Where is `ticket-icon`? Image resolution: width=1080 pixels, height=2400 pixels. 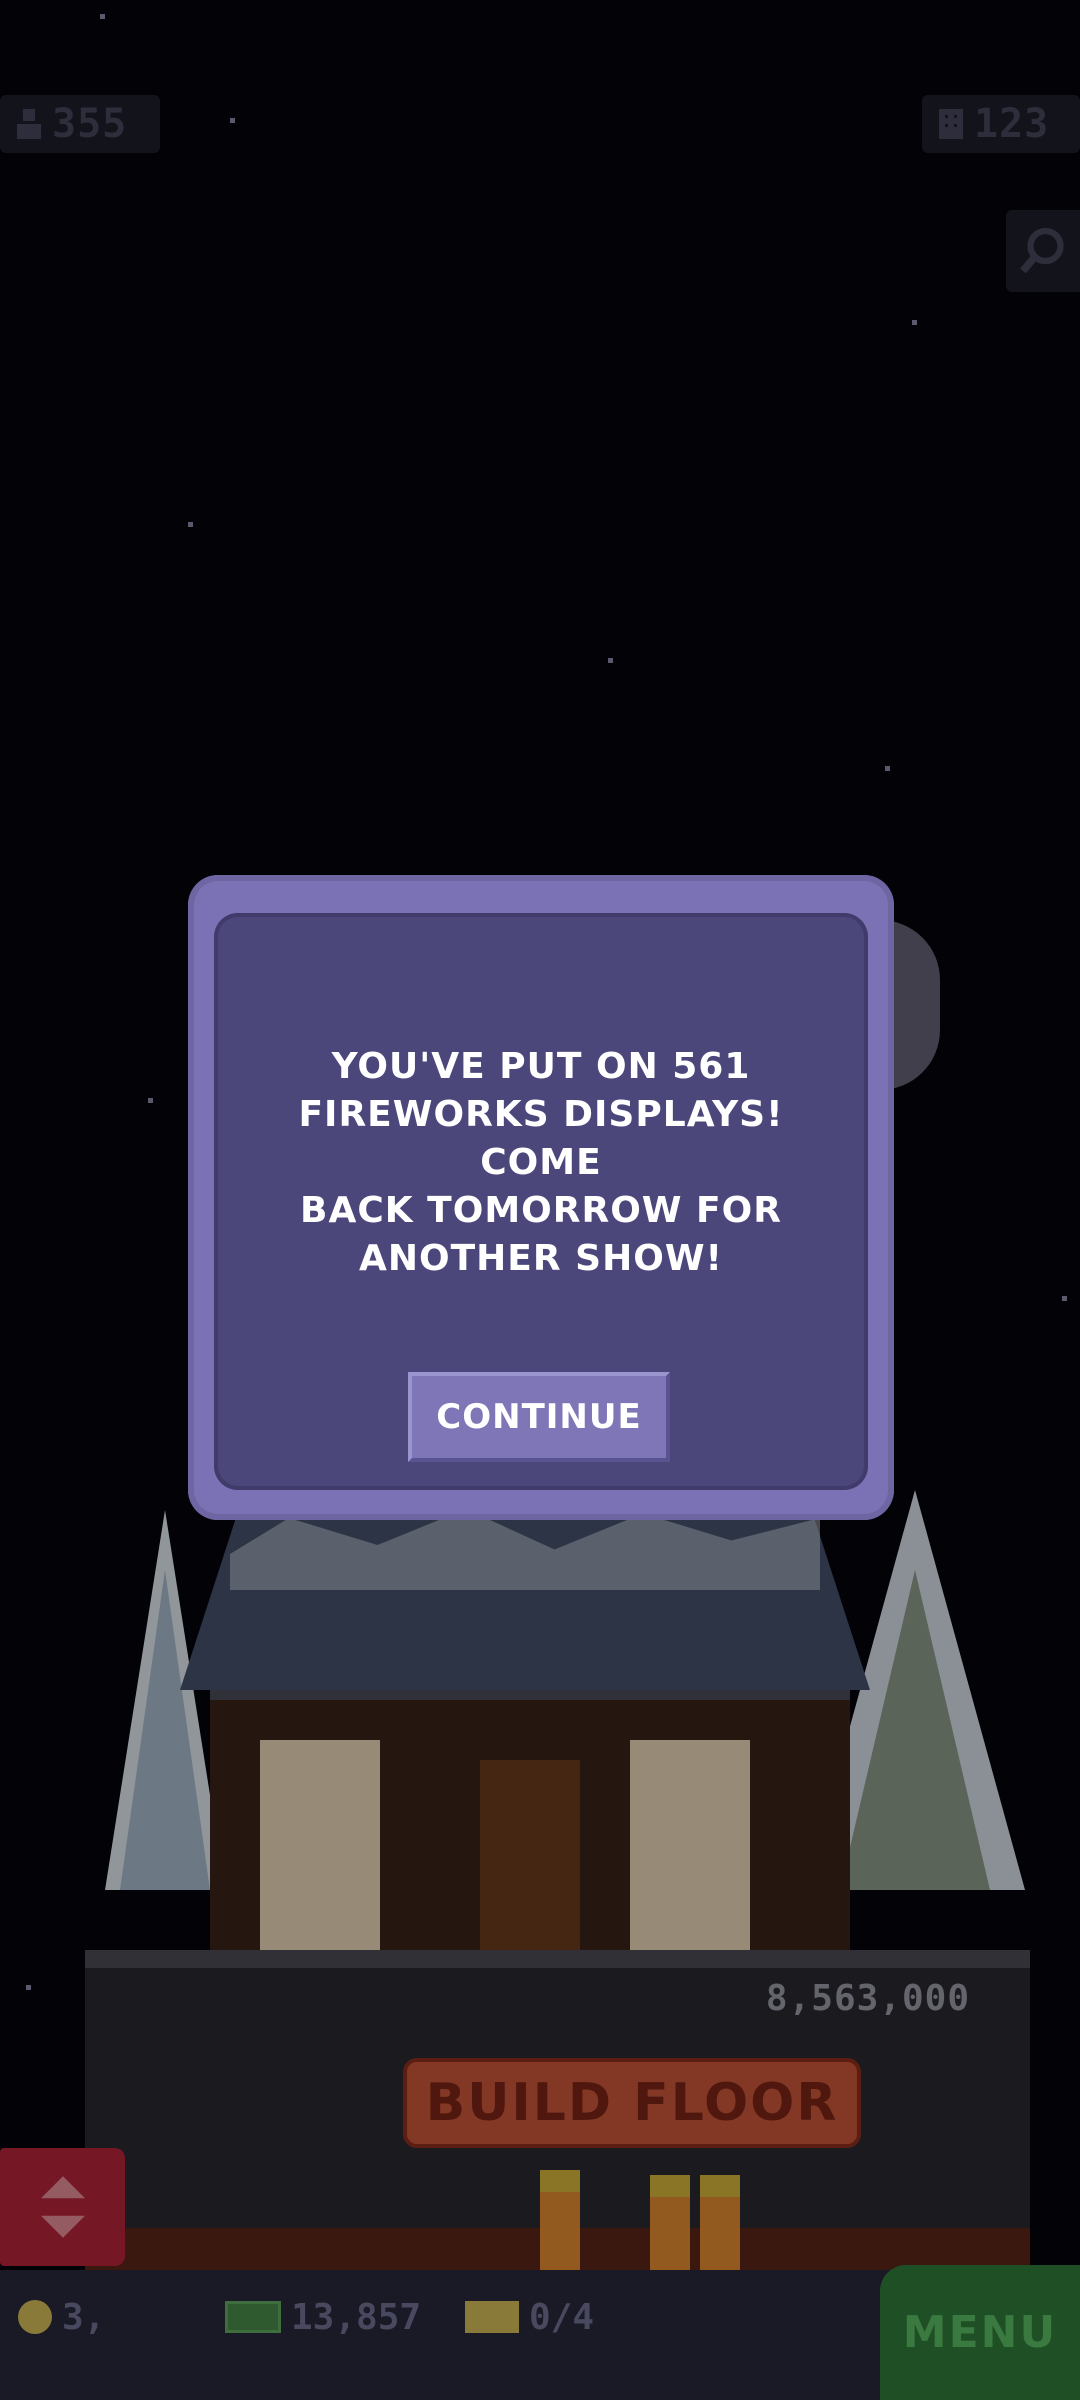
ticket-icon is located at coordinates (492, 2317).